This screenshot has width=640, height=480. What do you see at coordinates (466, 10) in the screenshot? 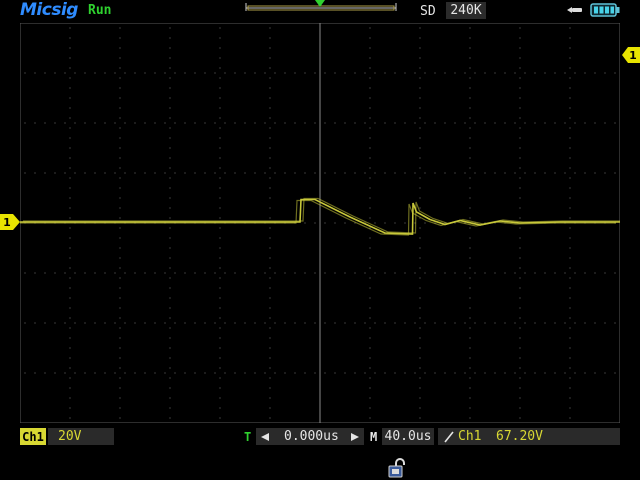
I see `memory-depth: 240K` at bounding box center [466, 10].